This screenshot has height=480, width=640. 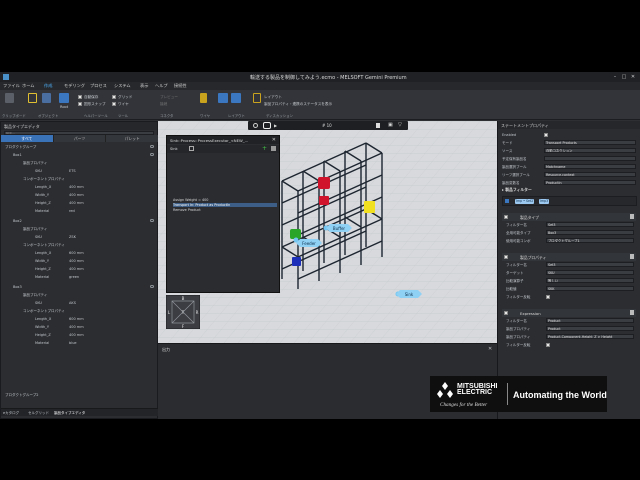 What do you see at coordinates (17, 287) in the screenshot?
I see `tree-item-box3: Box3` at bounding box center [17, 287].